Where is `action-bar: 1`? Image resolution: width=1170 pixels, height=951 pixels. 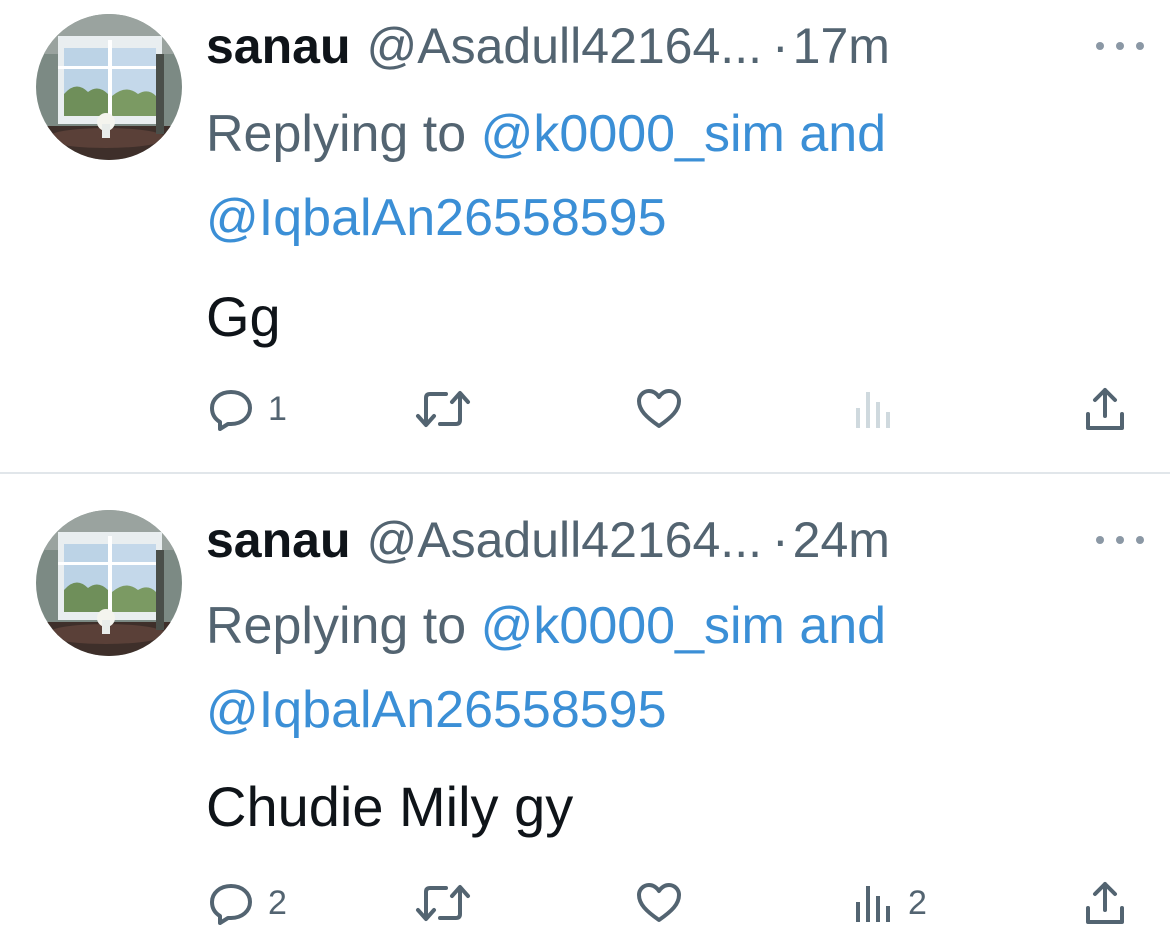
action-bar: 1 is located at coordinates (671, 409).